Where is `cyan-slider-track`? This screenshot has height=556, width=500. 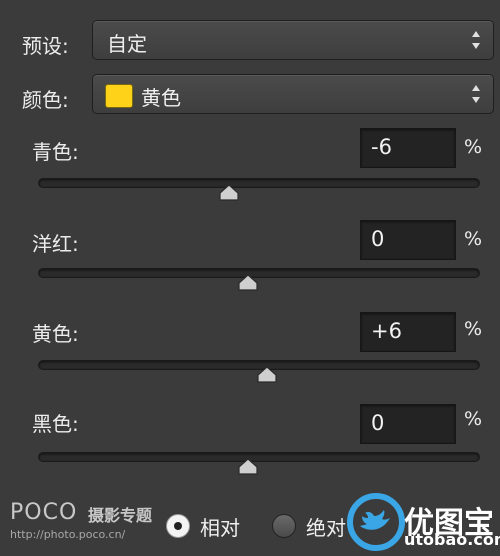
cyan-slider-track is located at coordinates (259, 183).